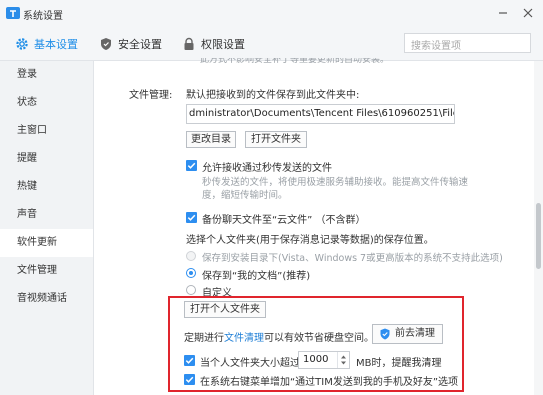 The width and height of the screenshot is (543, 395). What do you see at coordinates (256, 276) in the screenshot?
I see `radio-mydocs-label: 保存到“我的文档”(推荐)` at bounding box center [256, 276].